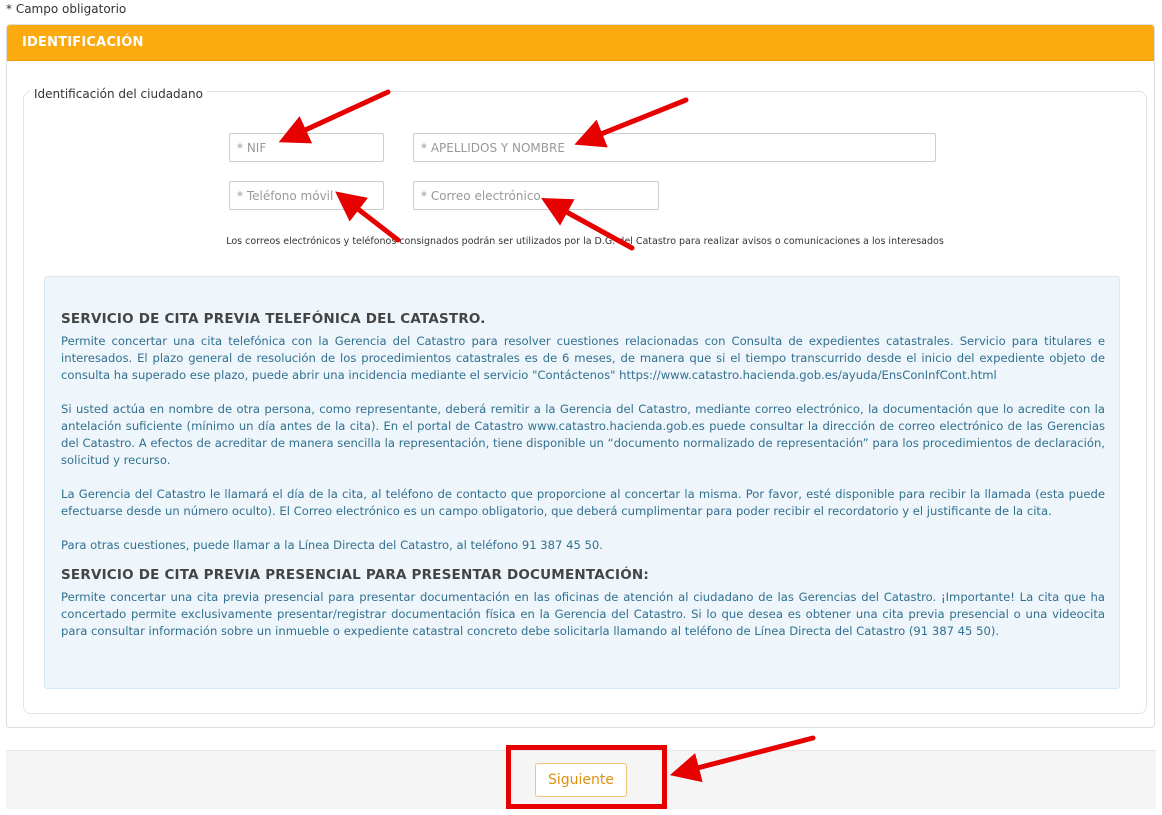  Describe the element at coordinates (536, 195) in the screenshot. I see `email-input` at that location.